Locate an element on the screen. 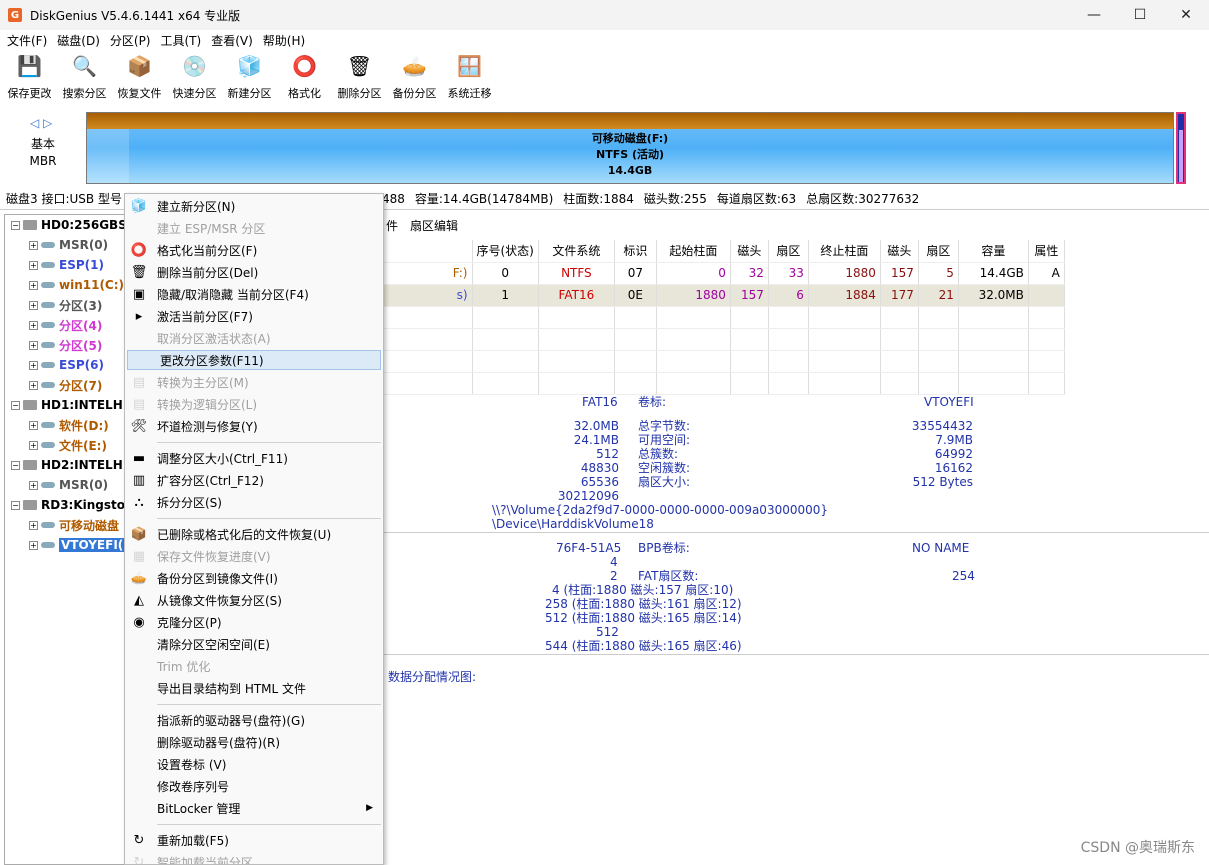 The image size is (1209, 865). tree-partition-node: + 分区(3) is located at coordinates (67, 305).